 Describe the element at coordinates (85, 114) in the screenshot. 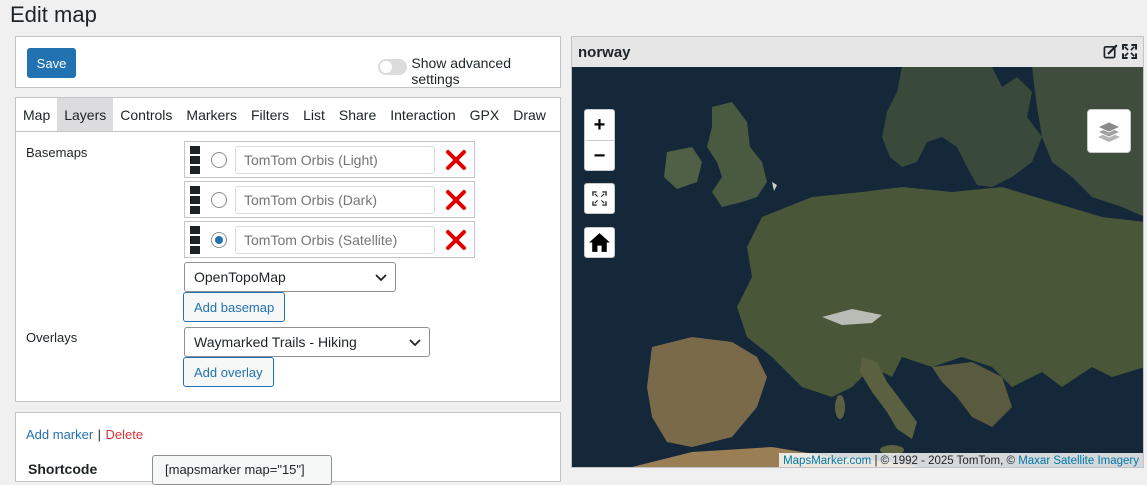

I see `tab-layers: Layers` at that location.